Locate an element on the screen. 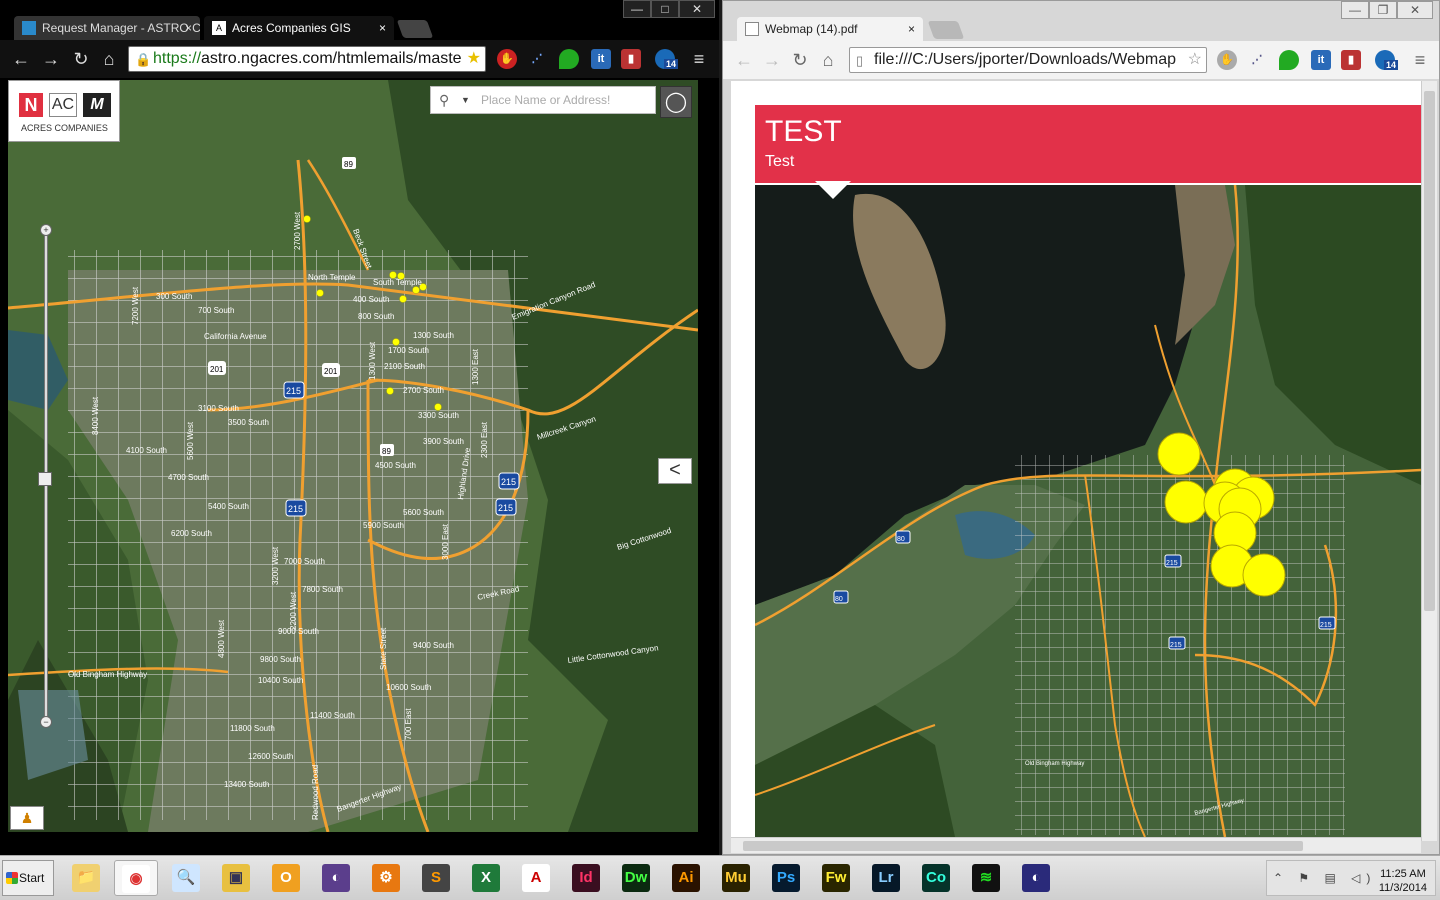 The image size is (1440, 900). spotify-icon: ≋ is located at coordinates (986, 878).